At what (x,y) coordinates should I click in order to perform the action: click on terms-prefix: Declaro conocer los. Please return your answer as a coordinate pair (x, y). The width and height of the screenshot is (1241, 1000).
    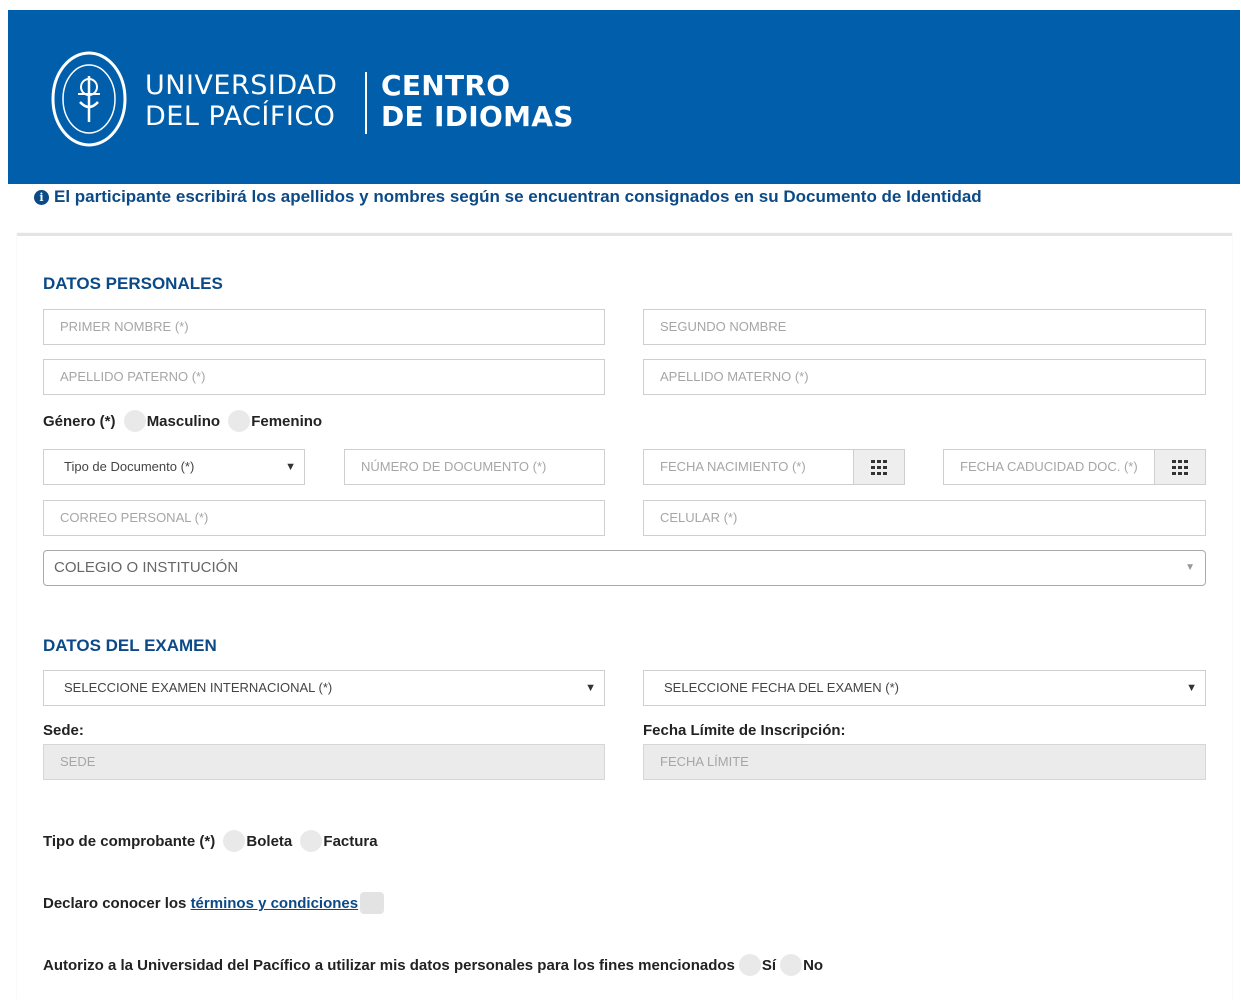
    Looking at the image, I should click on (115, 903).